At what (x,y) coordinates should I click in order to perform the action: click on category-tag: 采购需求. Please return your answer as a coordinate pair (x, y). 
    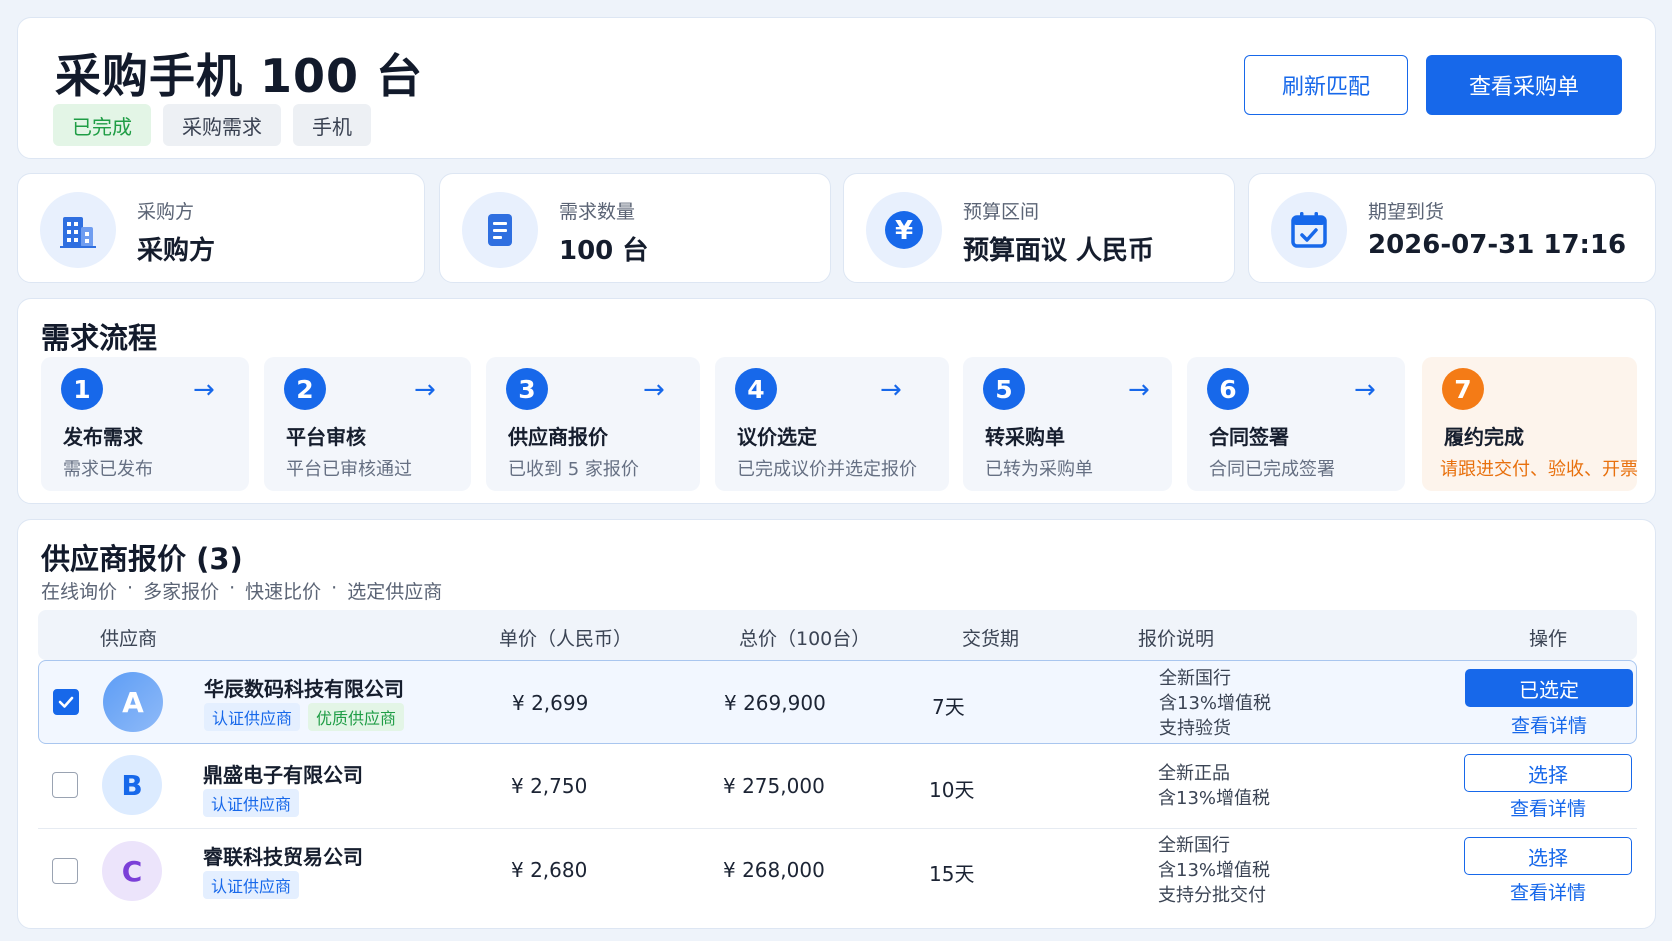
    Looking at the image, I should click on (222, 125).